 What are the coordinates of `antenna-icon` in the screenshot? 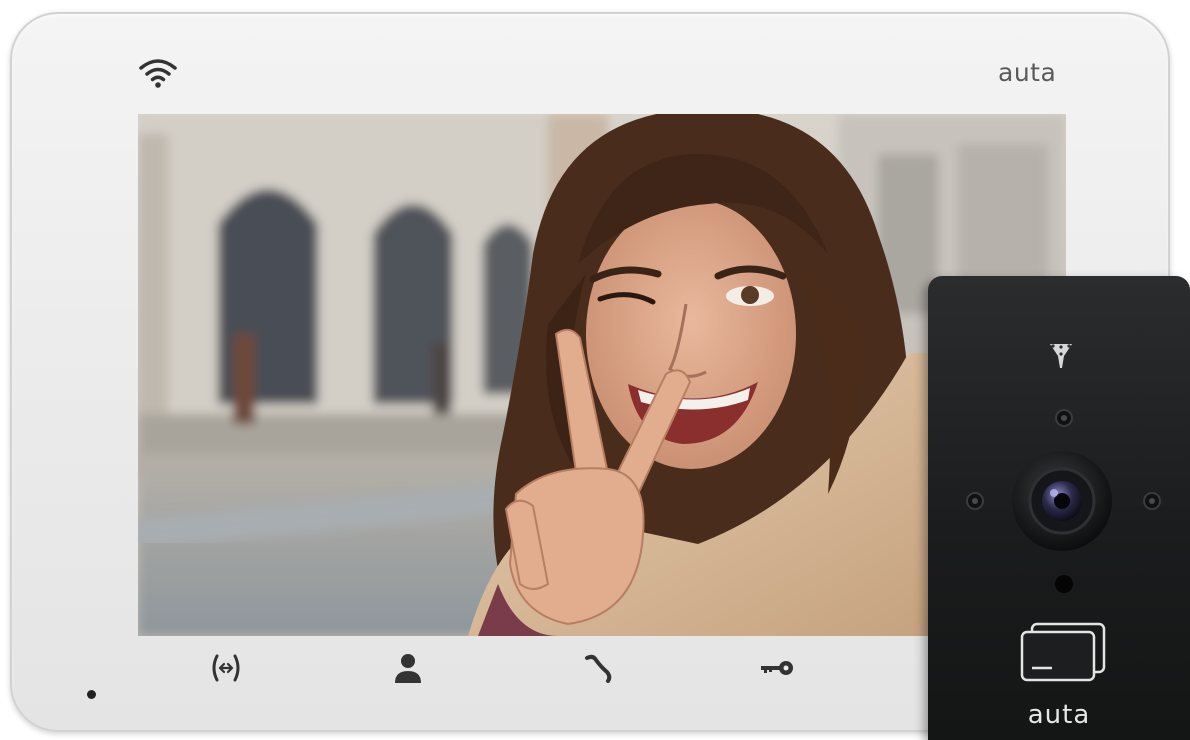 It's located at (1061, 356).